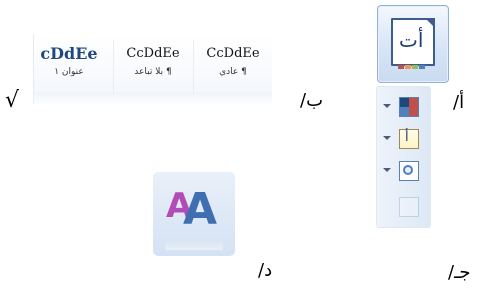  What do you see at coordinates (194, 245) in the screenshot?
I see `grow-font-reflection` at bounding box center [194, 245].